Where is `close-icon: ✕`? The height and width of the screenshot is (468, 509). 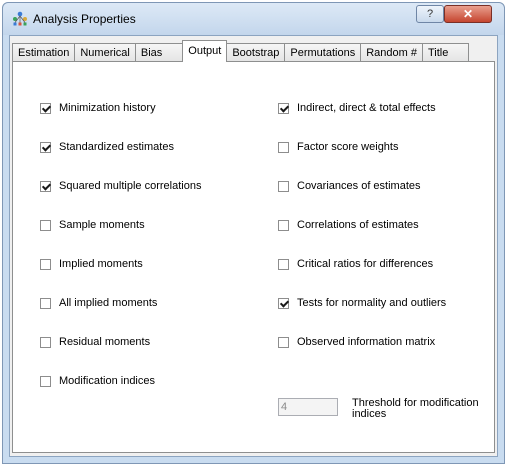 close-icon: ✕ is located at coordinates (468, 14).